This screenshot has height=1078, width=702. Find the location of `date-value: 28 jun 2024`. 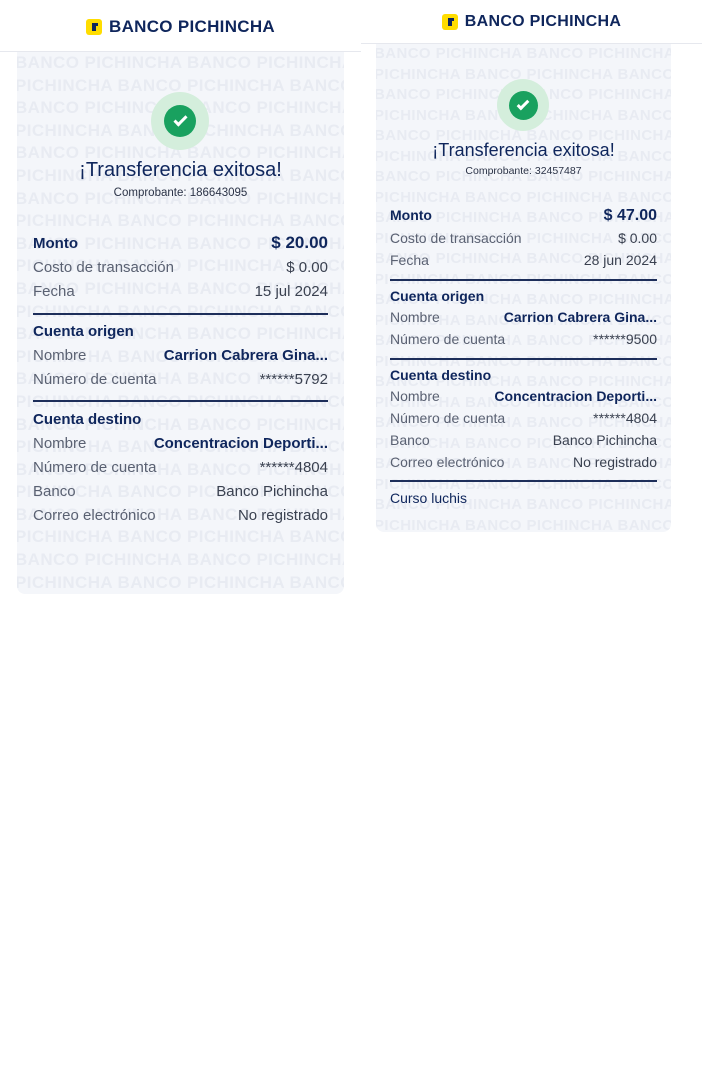

date-value: 28 jun 2024 is located at coordinates (620, 260).